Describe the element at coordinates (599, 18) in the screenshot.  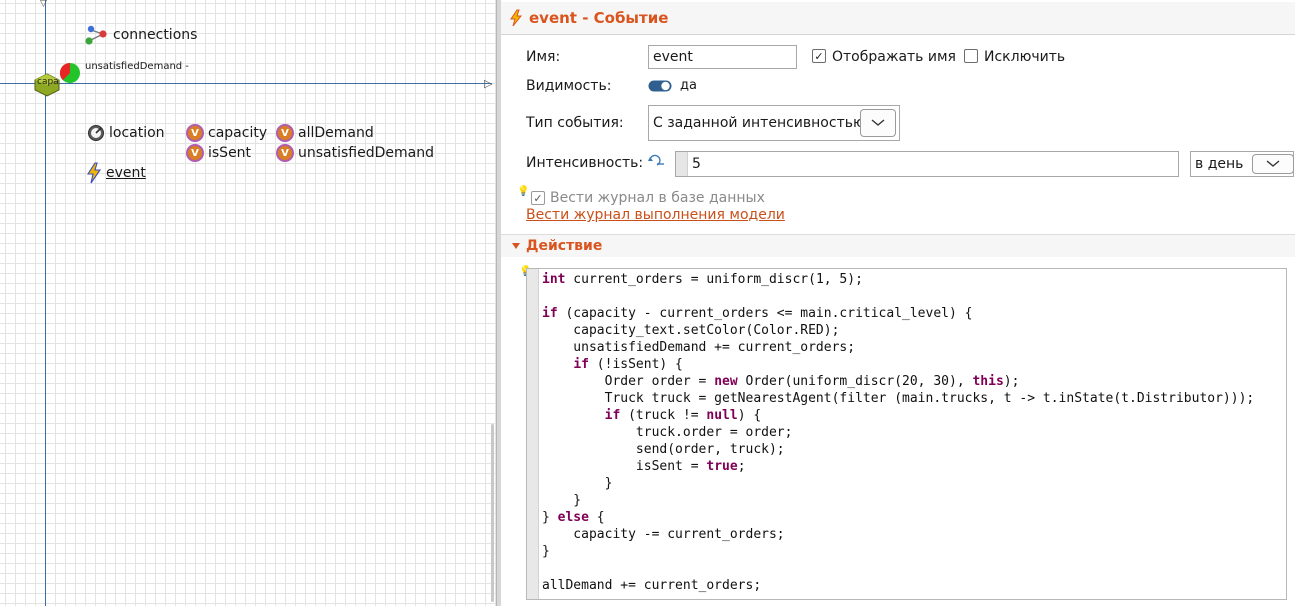
I see `properties-title: event - Событие` at that location.